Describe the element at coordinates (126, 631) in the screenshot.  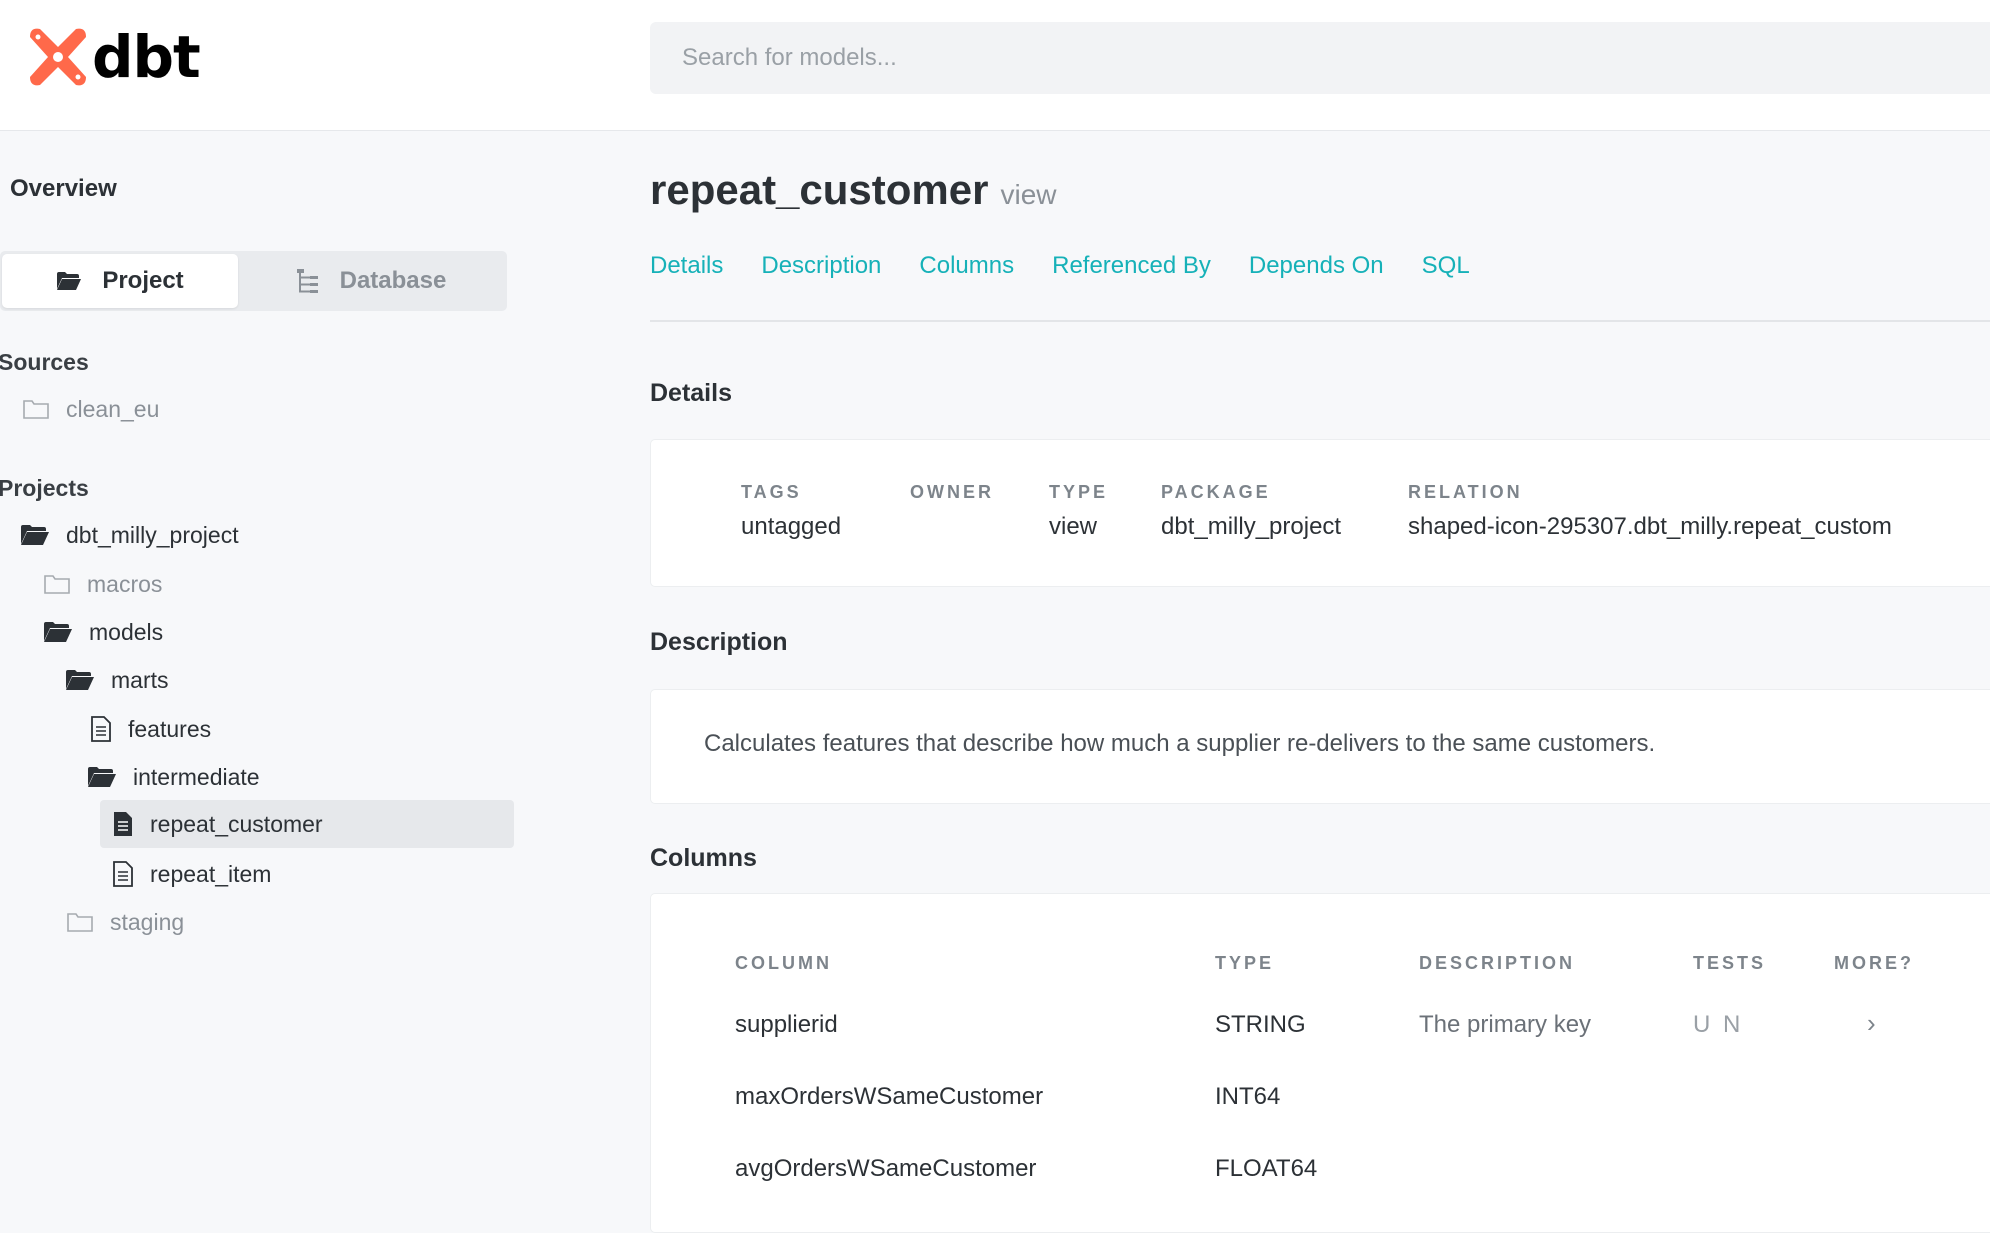
I see `tree-item-label: models` at that location.